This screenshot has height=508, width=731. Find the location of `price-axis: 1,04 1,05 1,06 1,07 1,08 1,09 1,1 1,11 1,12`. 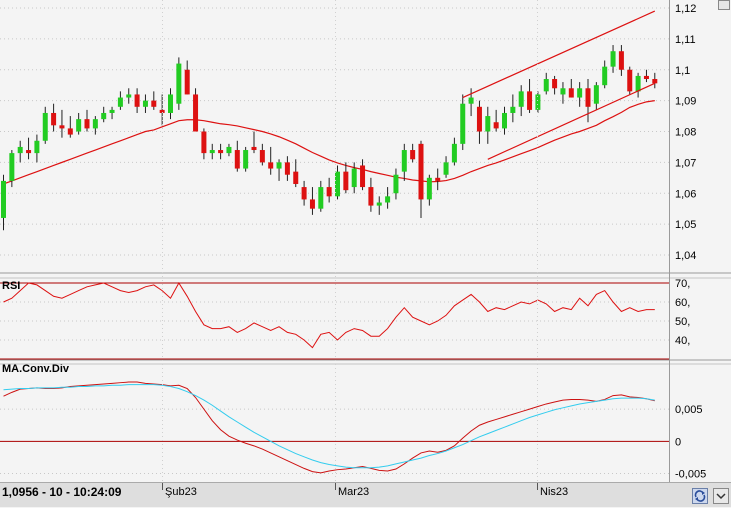

price-axis: 1,04 1,05 1,06 1,07 1,08 1,09 1,1 1,11 1,12 is located at coordinates (685, 132).